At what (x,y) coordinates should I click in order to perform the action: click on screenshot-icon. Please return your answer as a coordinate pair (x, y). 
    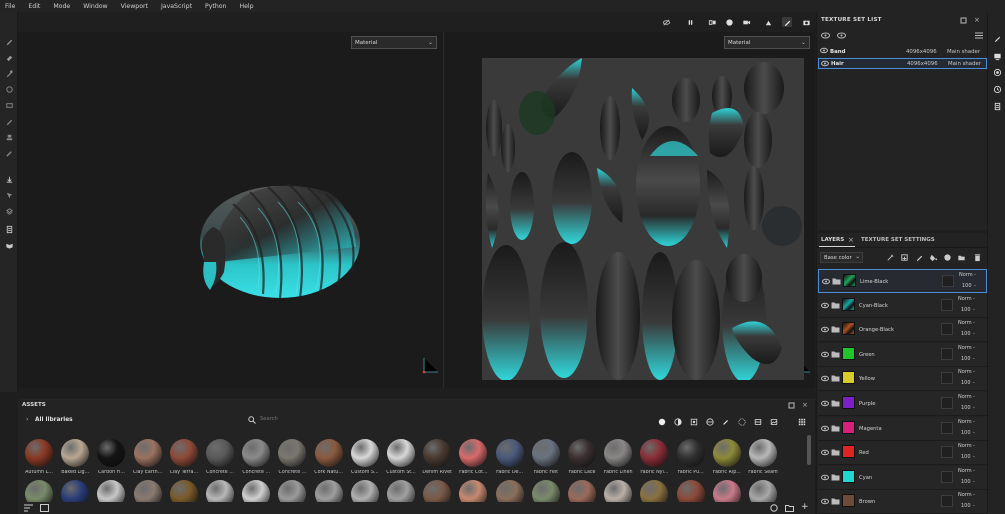
    Looking at the image, I should click on (806, 22).